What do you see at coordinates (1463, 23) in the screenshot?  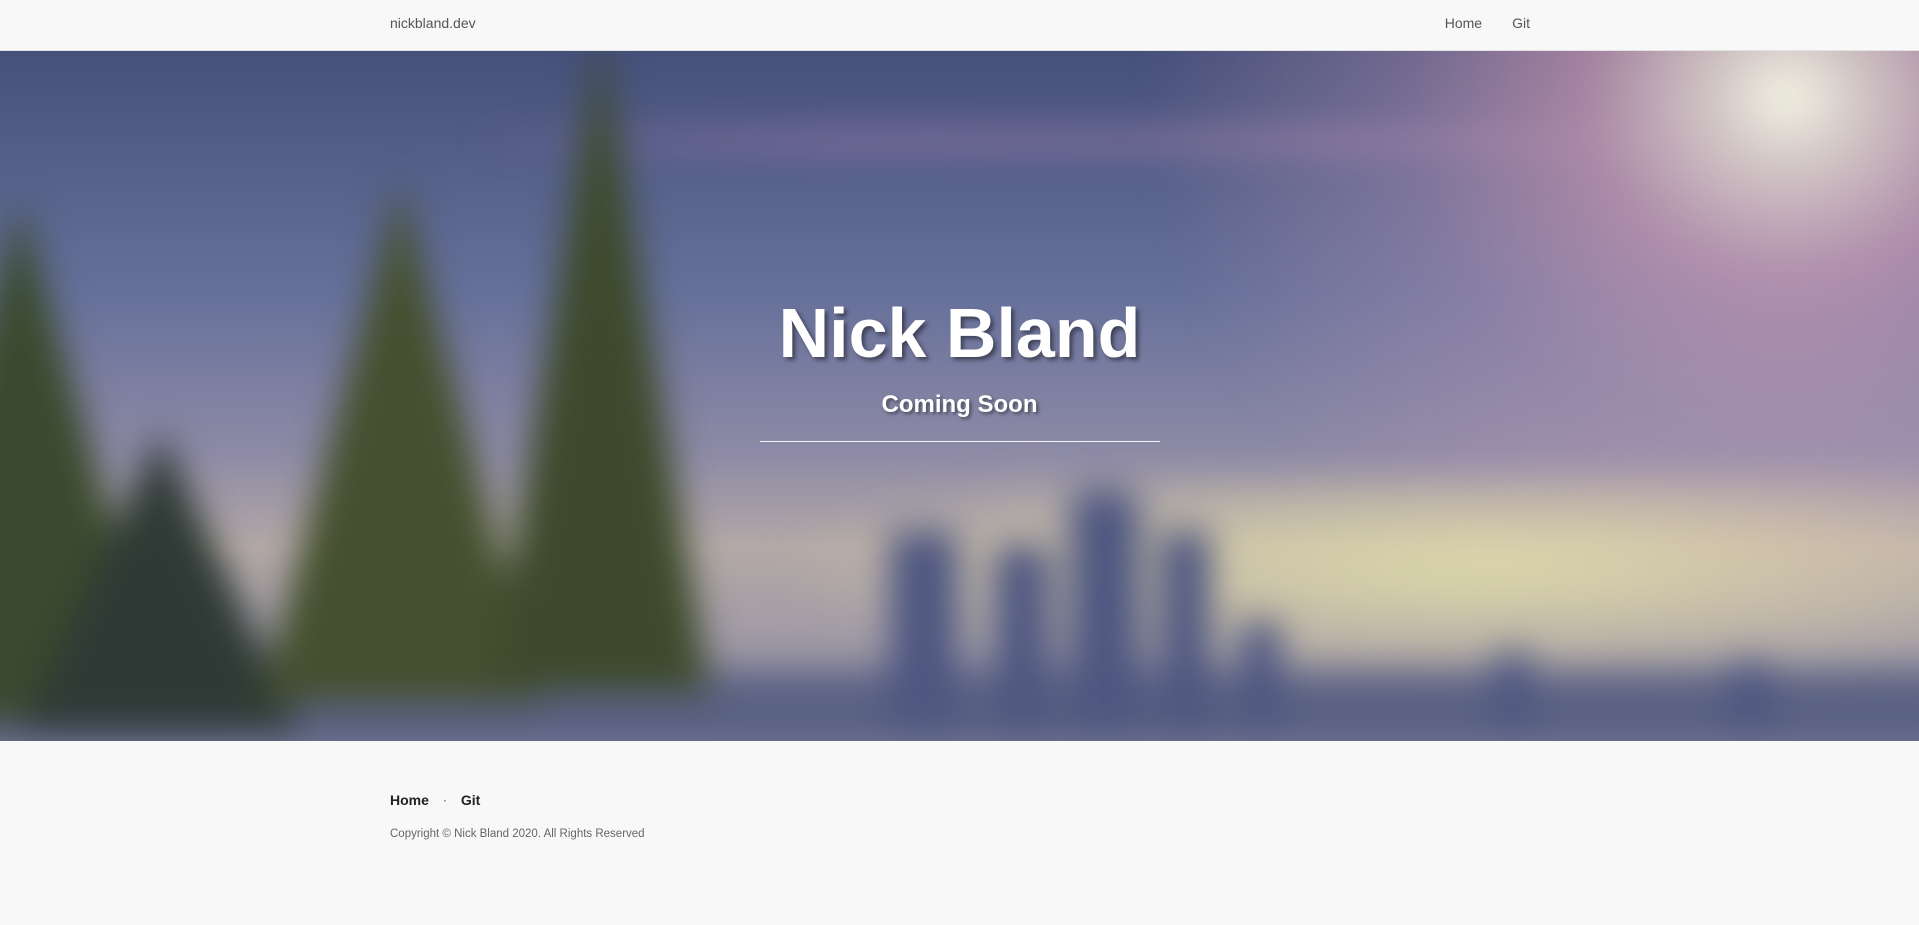 I see `nav-link-home: Home` at bounding box center [1463, 23].